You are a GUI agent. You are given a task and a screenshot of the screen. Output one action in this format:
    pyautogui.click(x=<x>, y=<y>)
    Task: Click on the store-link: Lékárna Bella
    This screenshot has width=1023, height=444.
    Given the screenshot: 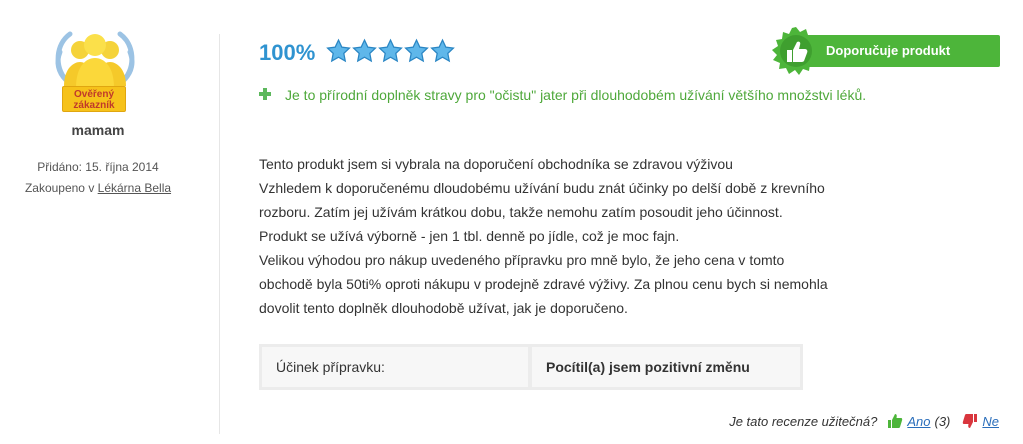 What is the action you would take?
    pyautogui.click(x=134, y=188)
    